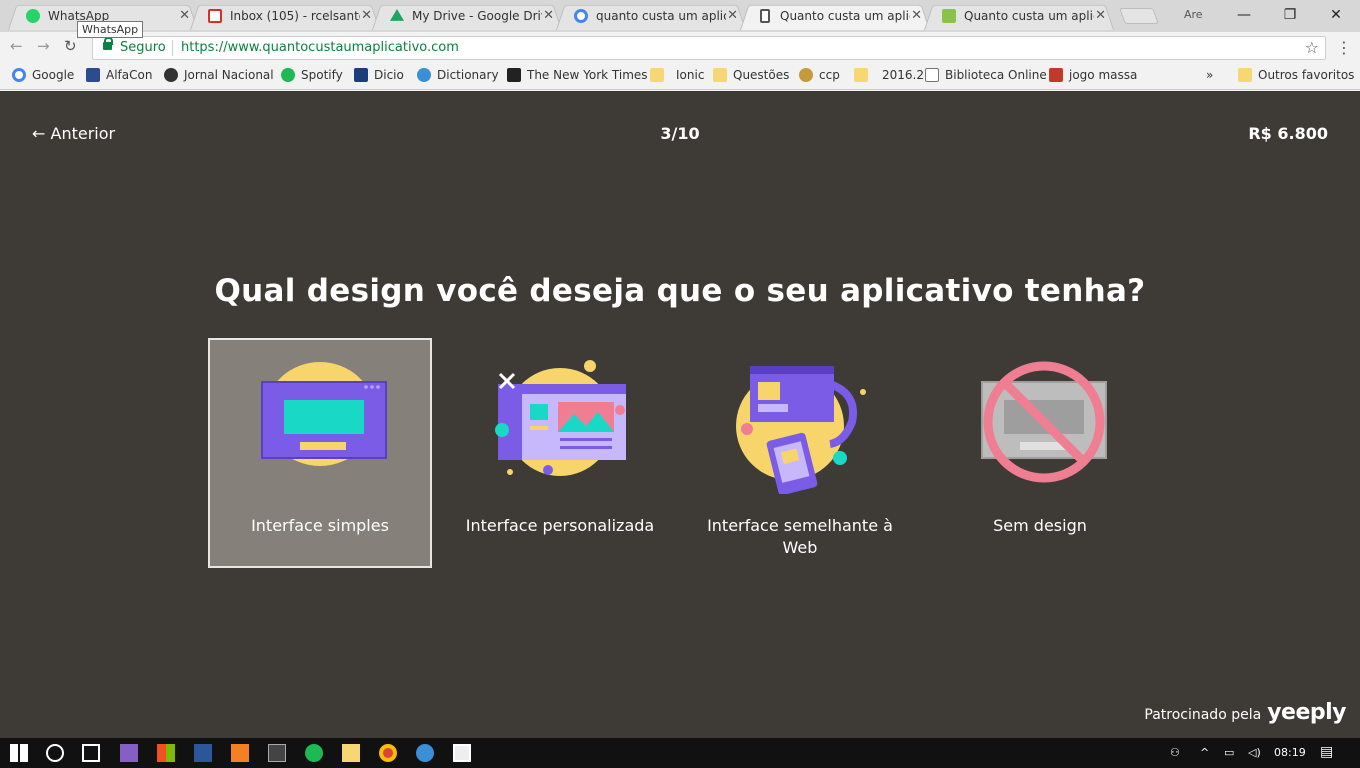  What do you see at coordinates (1204, 752) in the screenshot?
I see `show-hidden-icons-icon: ^` at bounding box center [1204, 752].